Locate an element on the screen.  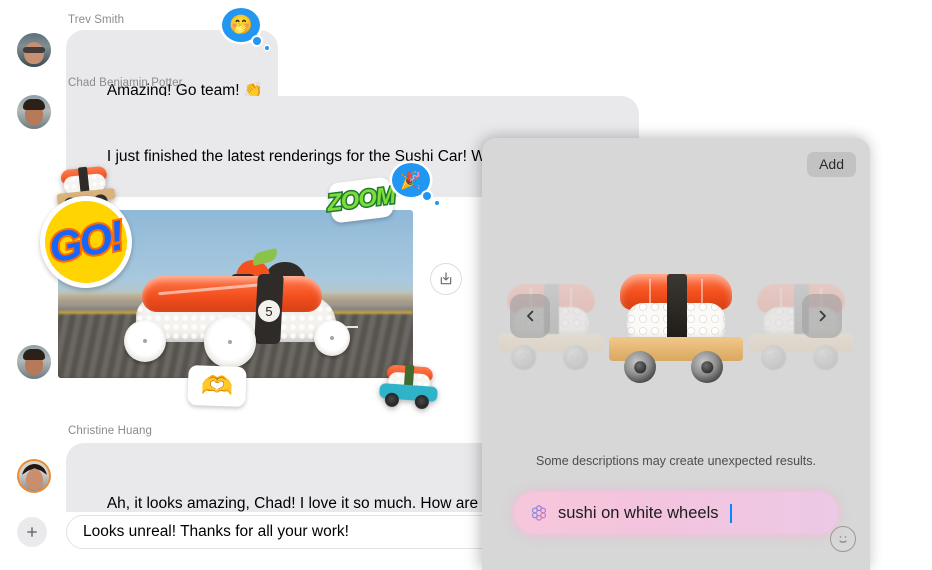
save-download-icon is located at coordinates (446, 279).